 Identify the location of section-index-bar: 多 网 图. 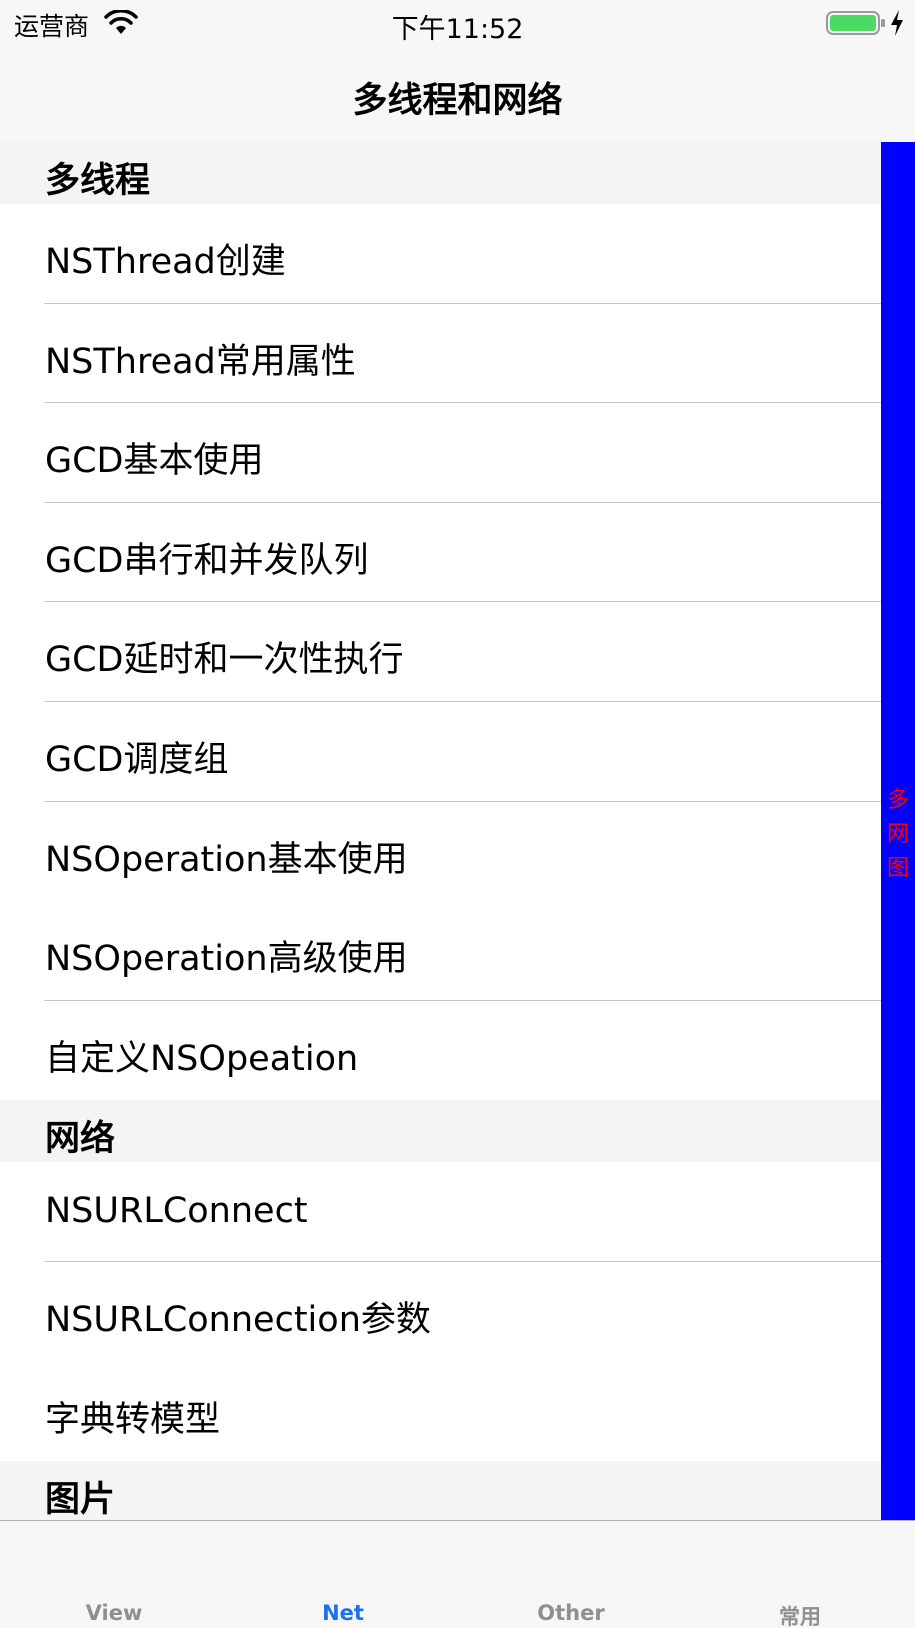
(898, 831).